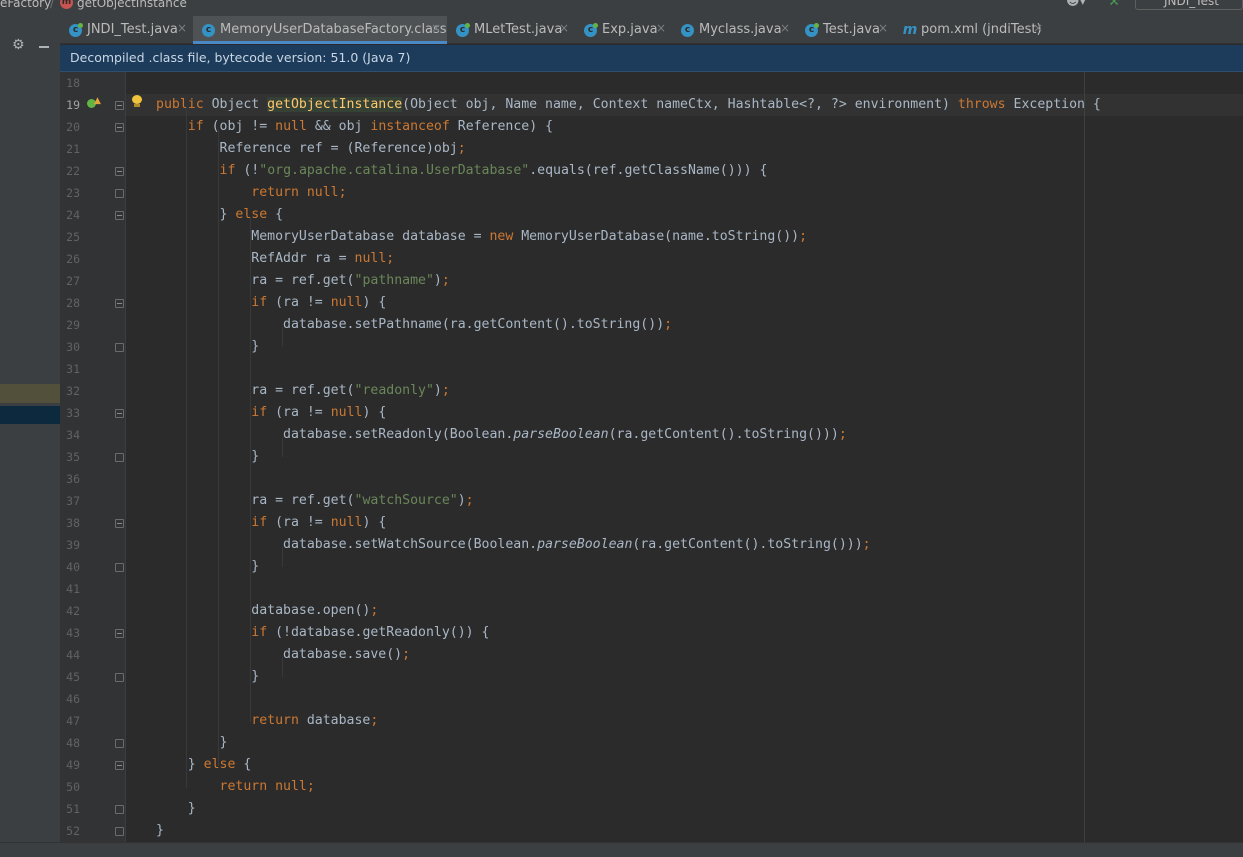  I want to click on line-number: 41, so click(70, 589).